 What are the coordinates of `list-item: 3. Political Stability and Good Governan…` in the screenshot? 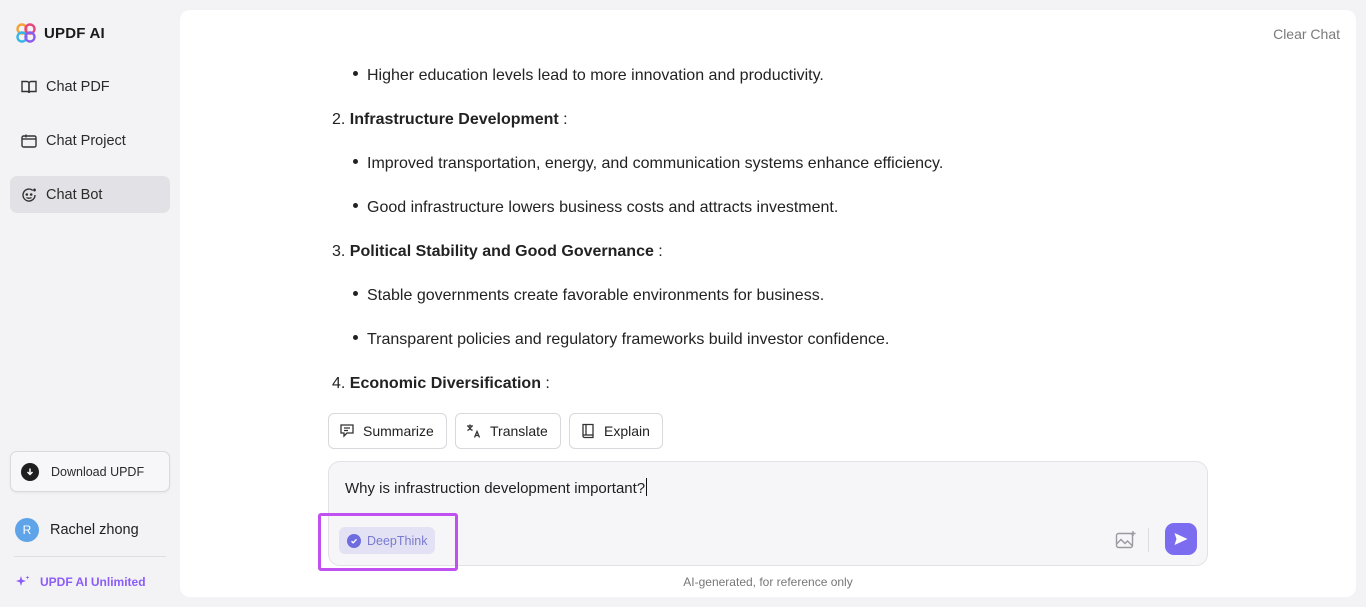 It's located at (497, 252).